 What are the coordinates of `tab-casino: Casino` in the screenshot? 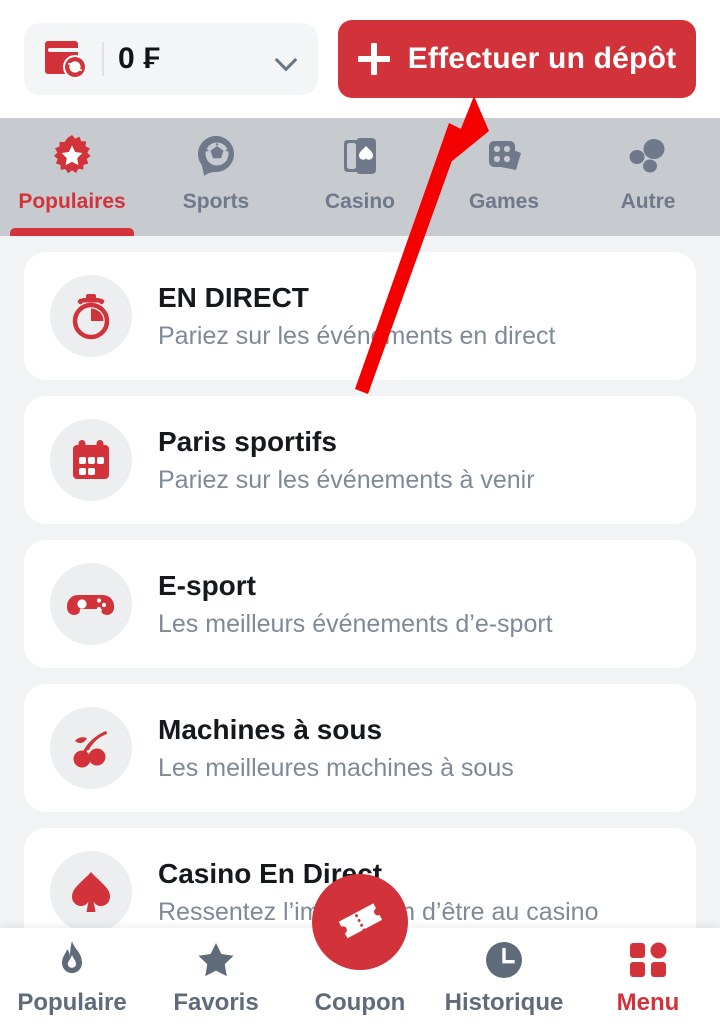 It's located at (360, 177).